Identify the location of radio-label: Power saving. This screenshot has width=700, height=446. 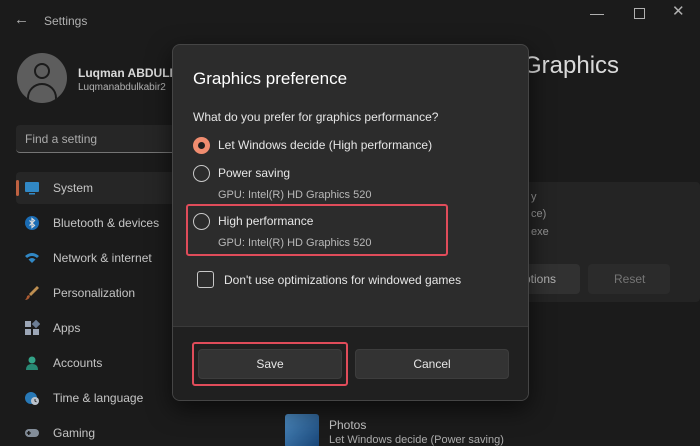
(254, 173).